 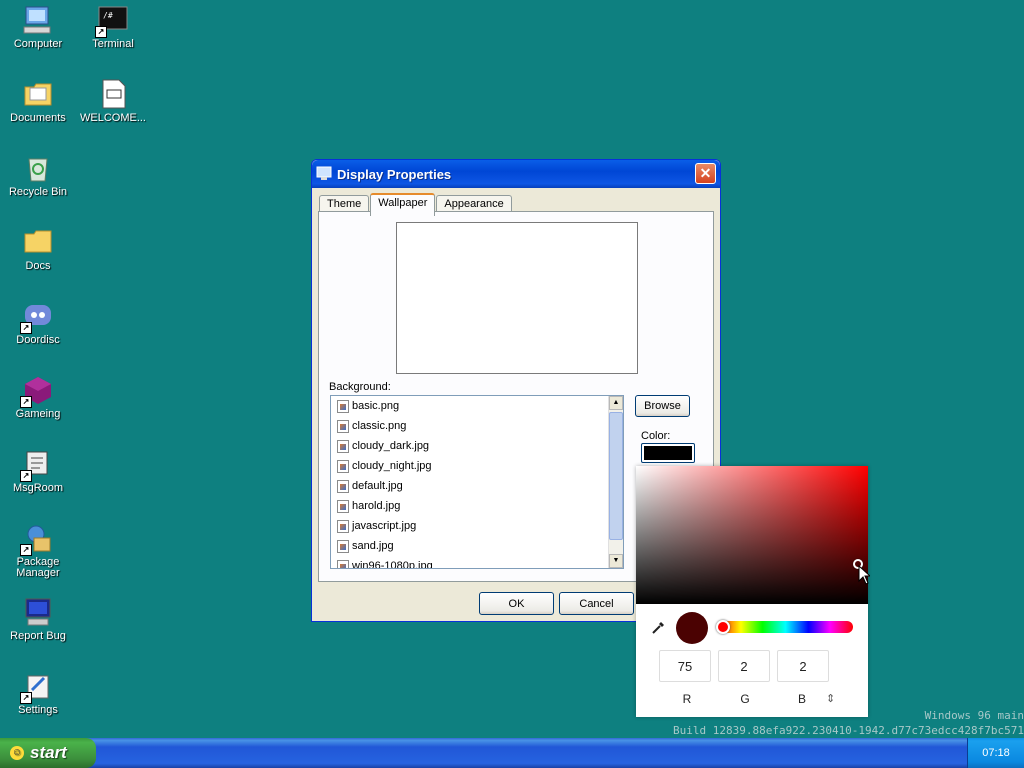 I want to click on file-name: sand.jpg, so click(x=373, y=546).